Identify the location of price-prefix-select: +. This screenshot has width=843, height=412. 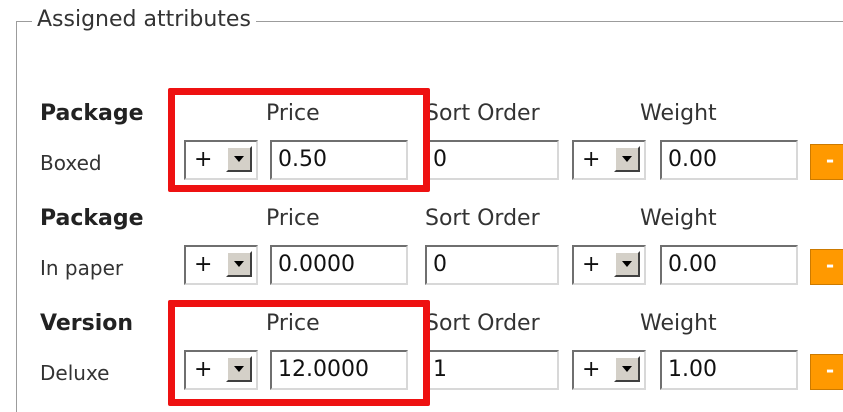
(221, 265).